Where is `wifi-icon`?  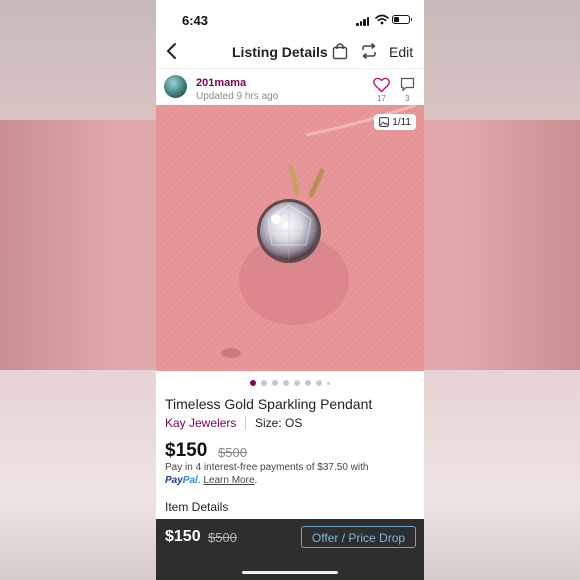
wifi-icon is located at coordinates (382, 19).